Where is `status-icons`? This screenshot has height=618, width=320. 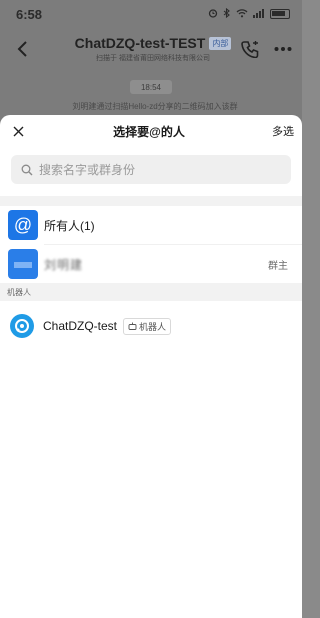 status-icons is located at coordinates (249, 14).